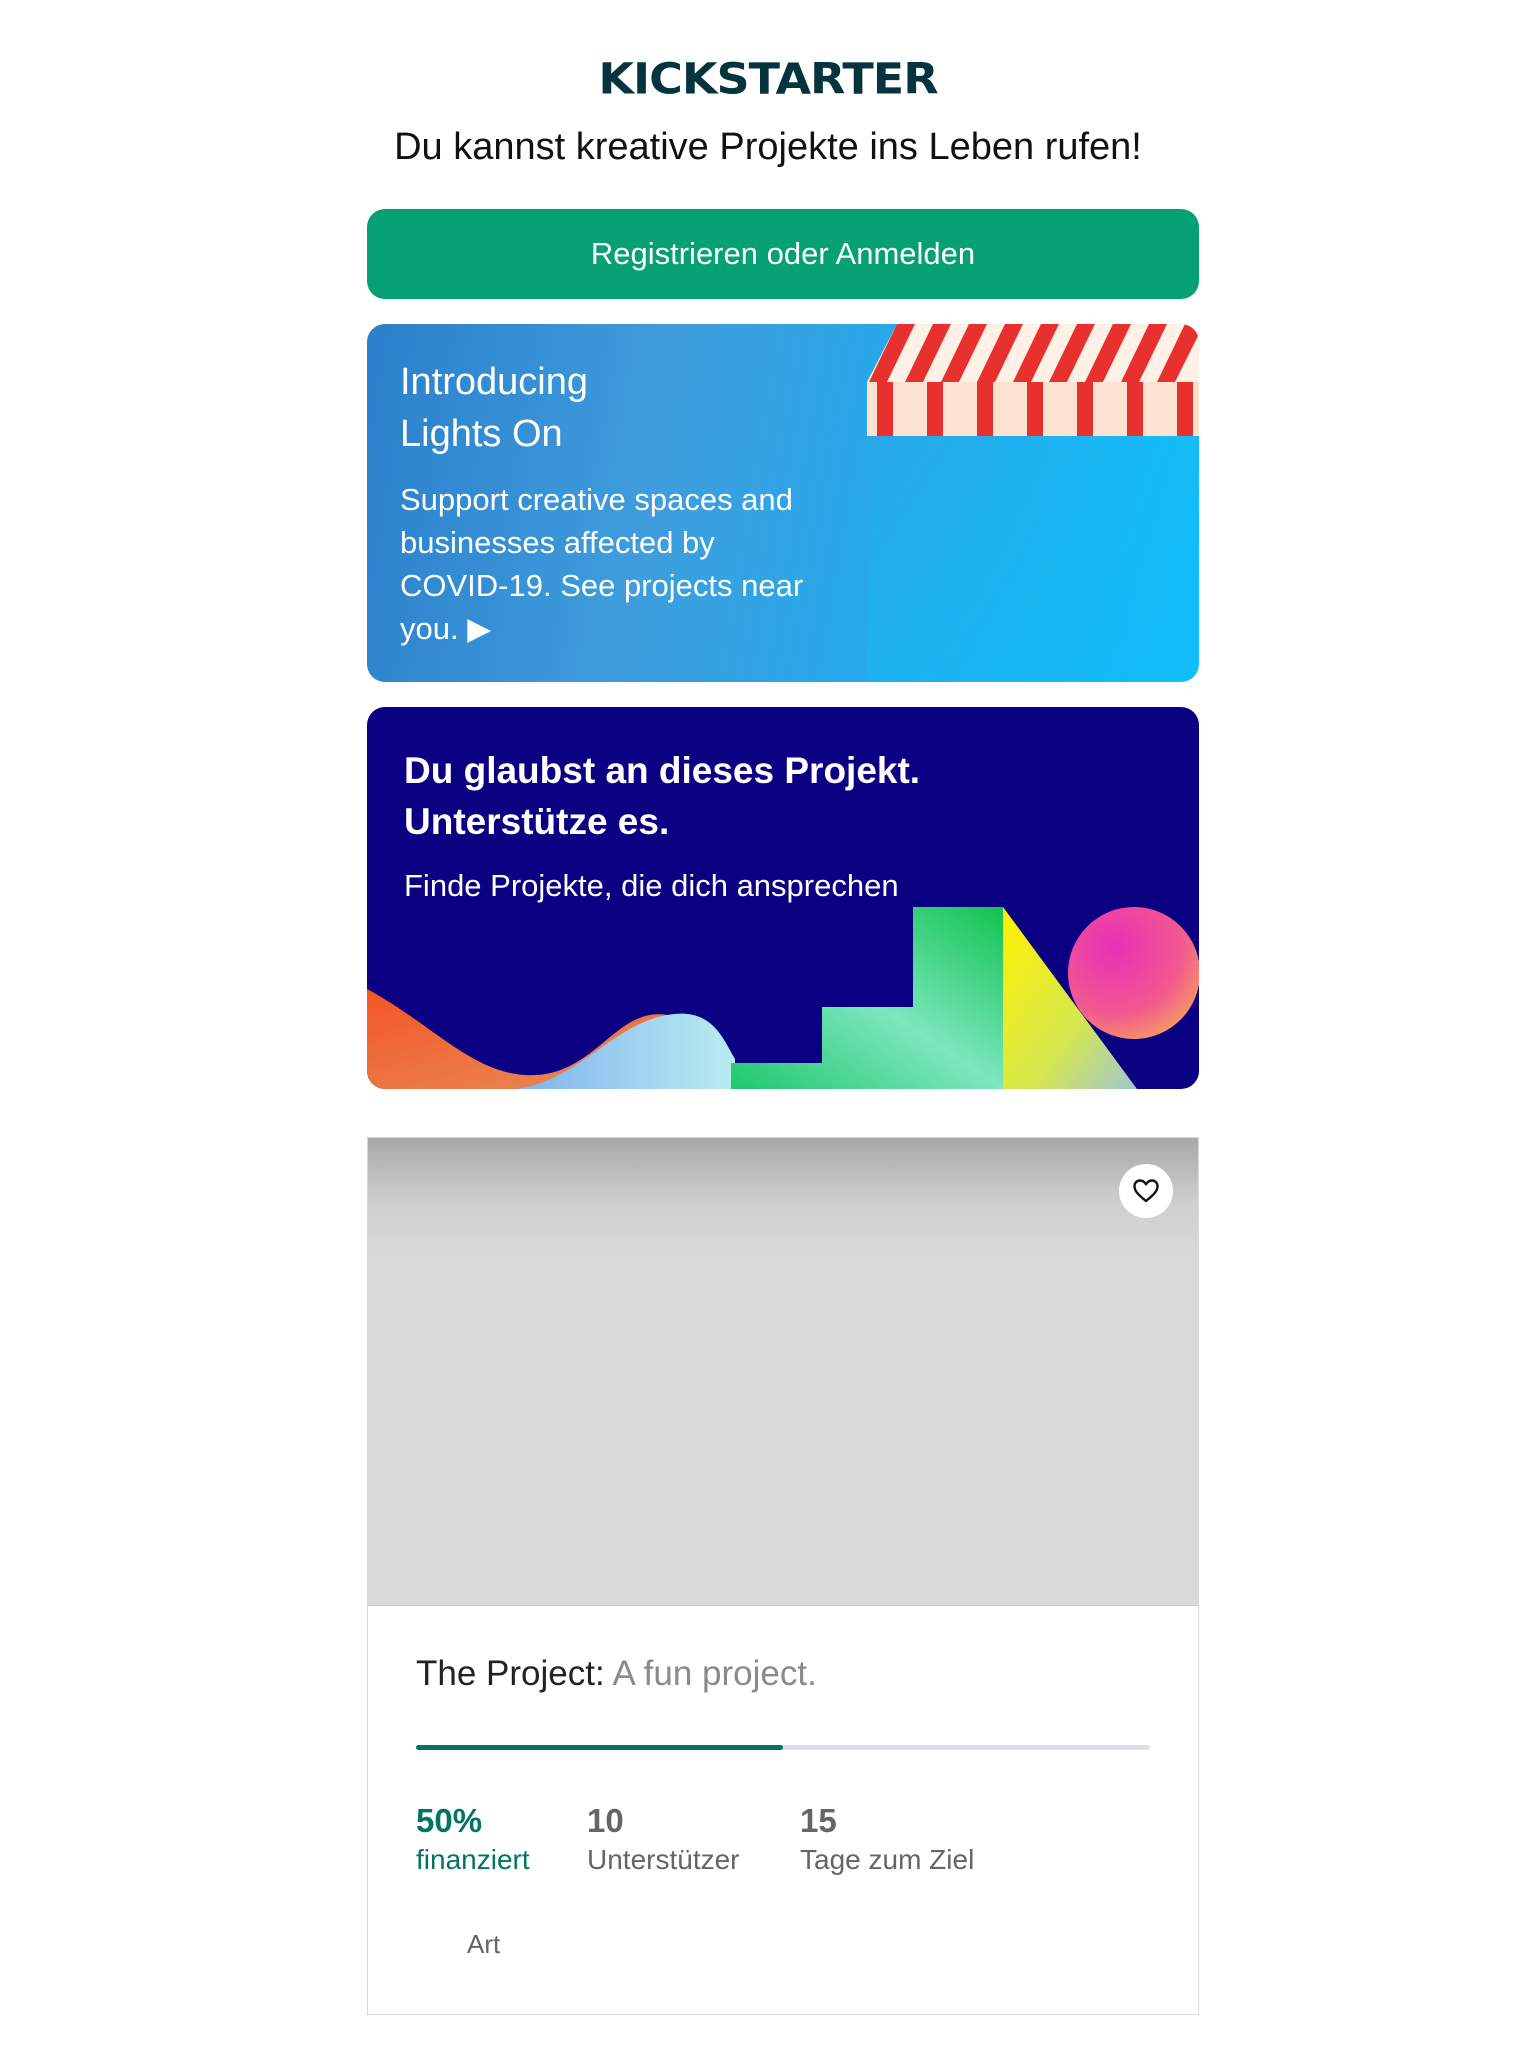  I want to click on heart-icon, so click(1146, 1191).